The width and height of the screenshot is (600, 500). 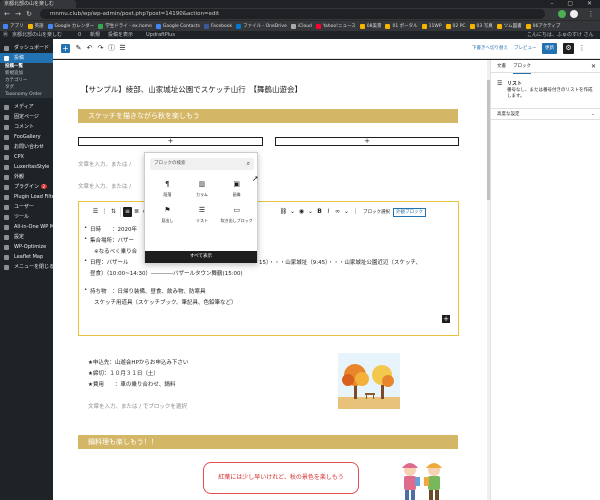 I want to click on admin-bar-new: 新規, so click(x=95, y=35).